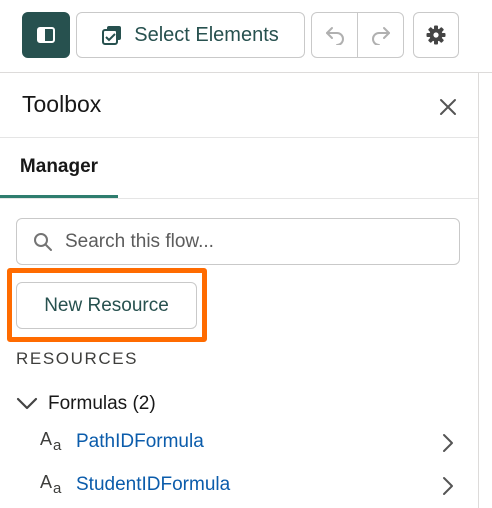 Image resolution: width=492 pixels, height=508 pixels. I want to click on list-item: Aa PathIDFormula, so click(258, 442).